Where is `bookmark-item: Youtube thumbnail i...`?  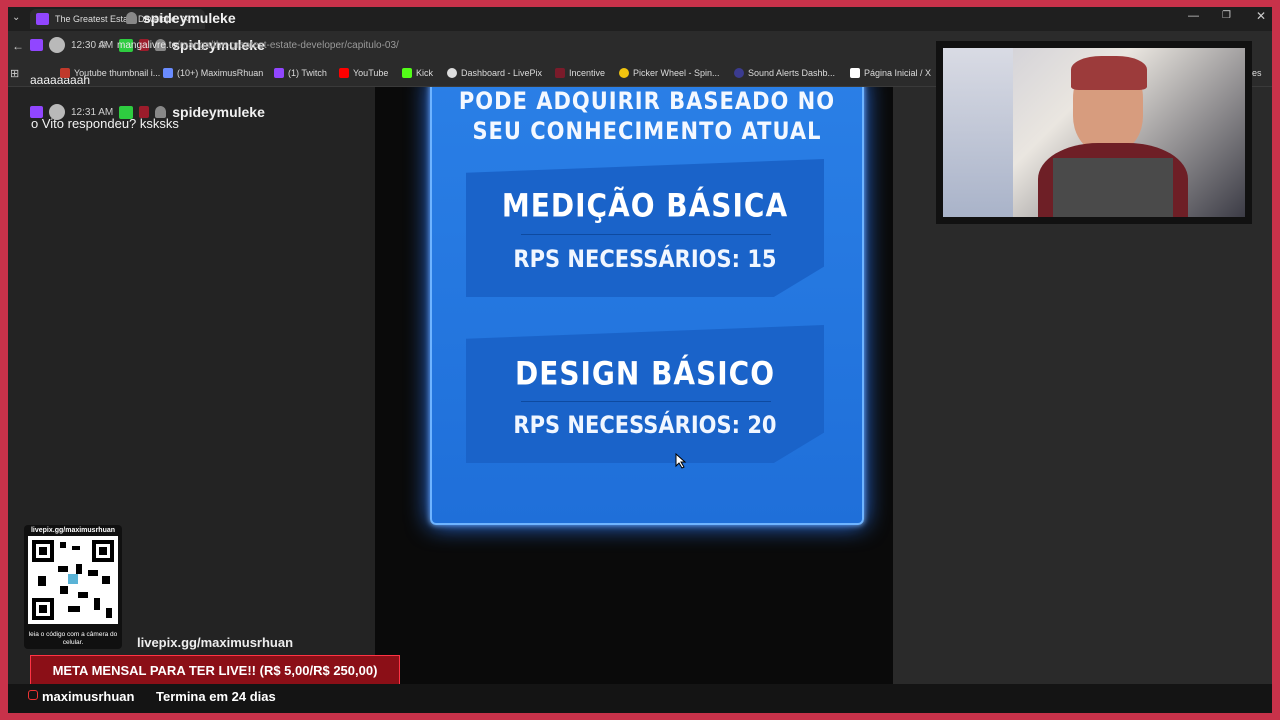
bookmark-item: Youtube thumbnail i... is located at coordinates (110, 73).